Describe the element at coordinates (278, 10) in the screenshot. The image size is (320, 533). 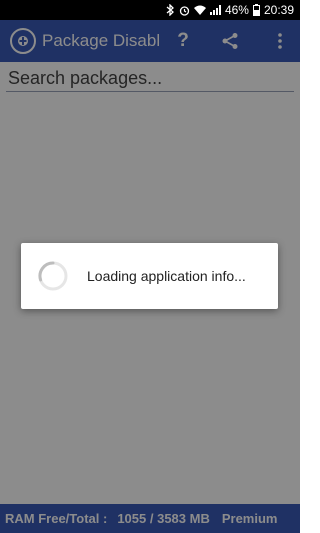
I see `clock: 20:39` at that location.